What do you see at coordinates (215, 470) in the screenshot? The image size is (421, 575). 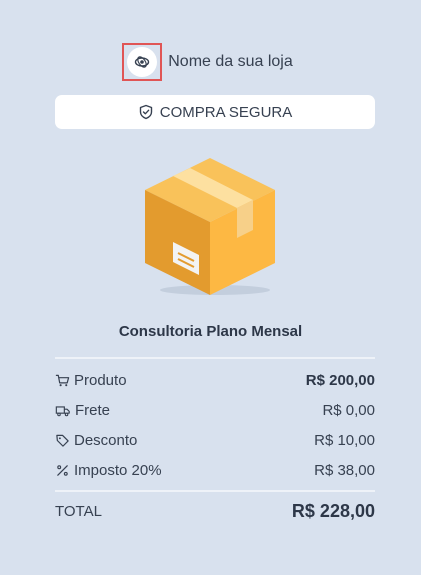 I see `summary-row-tax: Imposto 20% R$ 38,00` at bounding box center [215, 470].